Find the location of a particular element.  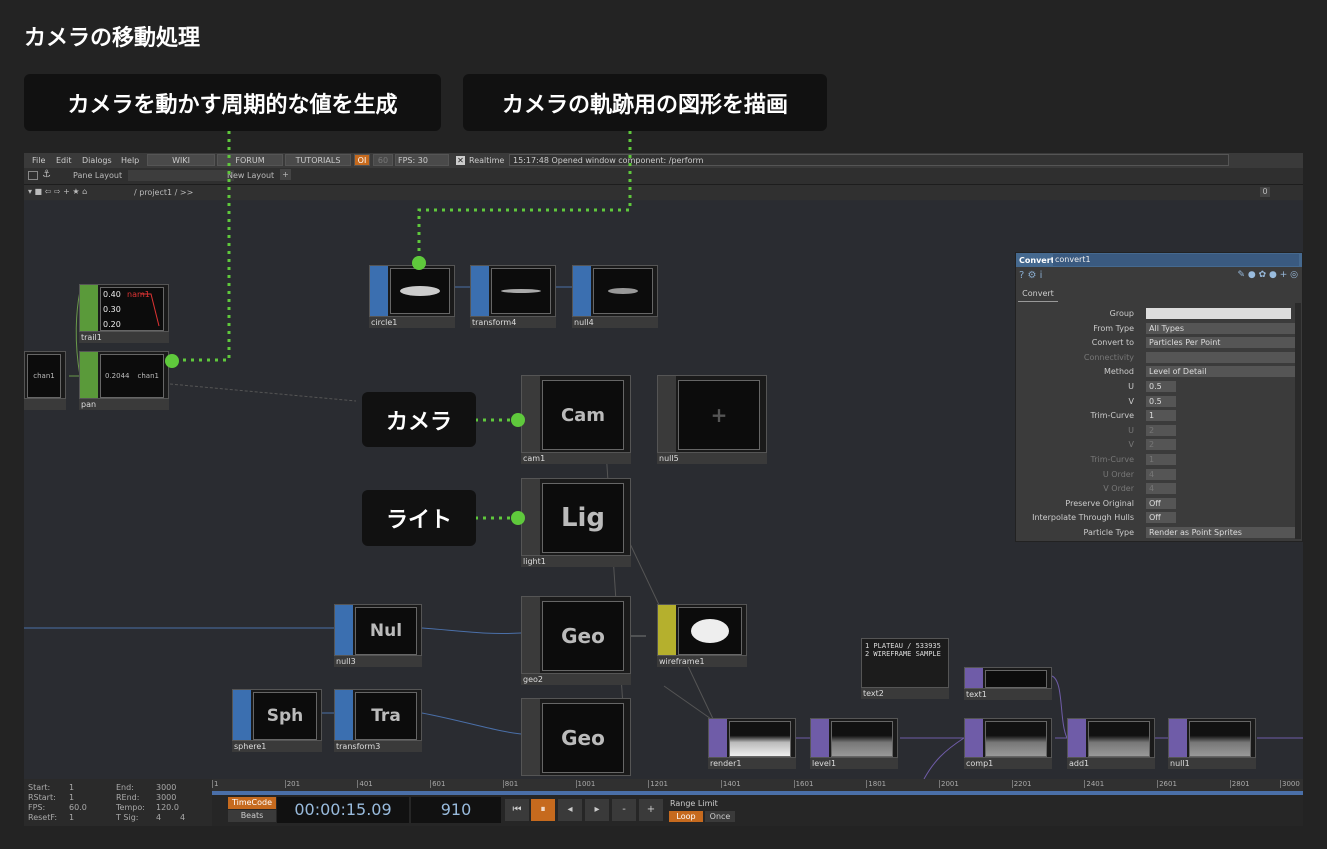

ruler-tick: 401 is located at coordinates (365, 784).